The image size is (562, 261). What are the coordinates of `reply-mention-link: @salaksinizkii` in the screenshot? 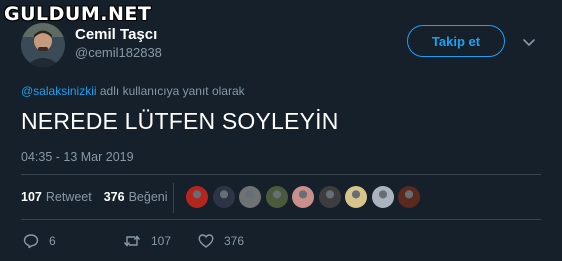 It's located at (59, 91).